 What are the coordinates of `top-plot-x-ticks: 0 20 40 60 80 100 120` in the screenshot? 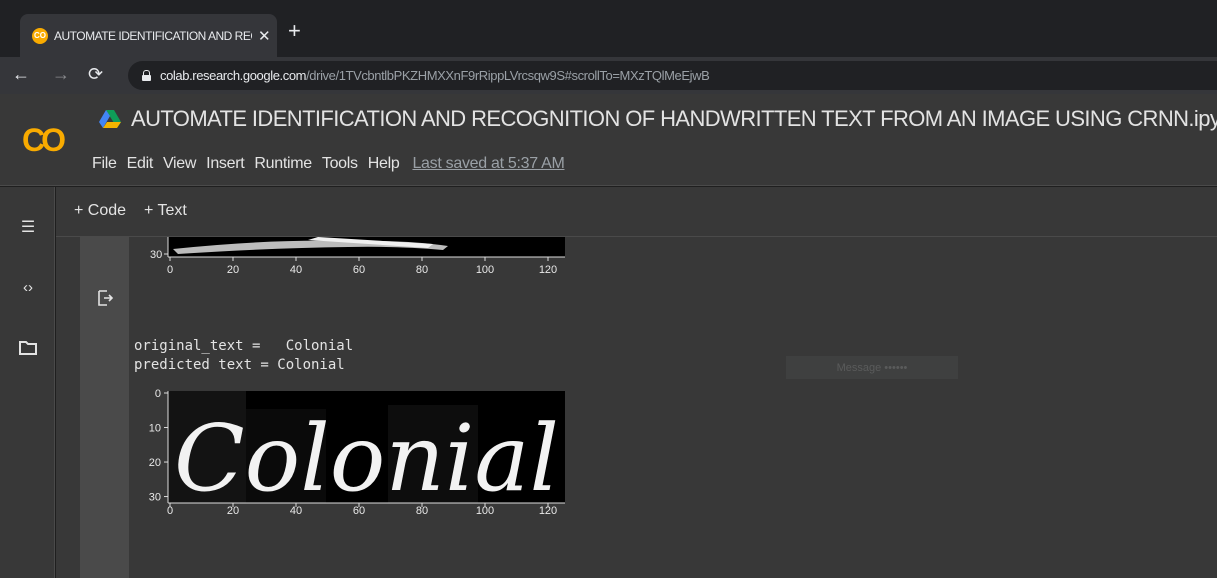 It's located at (362, 266).